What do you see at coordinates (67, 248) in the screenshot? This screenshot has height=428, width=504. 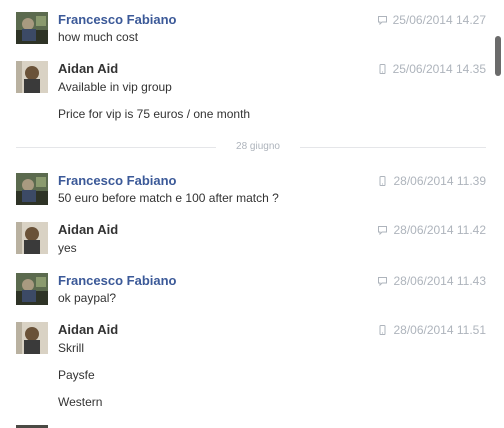 I see `message-text: yes` at bounding box center [67, 248].